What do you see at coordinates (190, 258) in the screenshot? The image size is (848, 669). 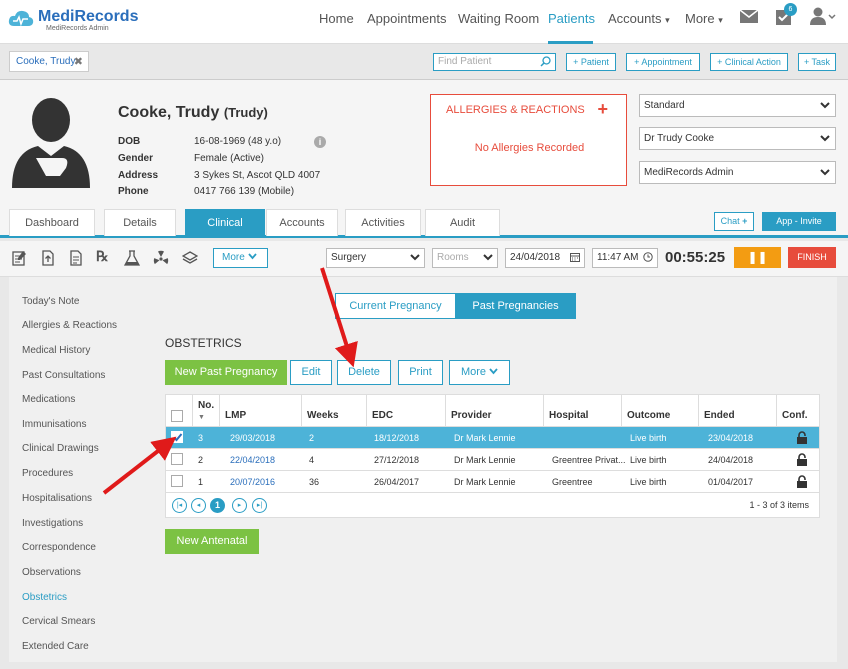 I see `layers-icon` at bounding box center [190, 258].